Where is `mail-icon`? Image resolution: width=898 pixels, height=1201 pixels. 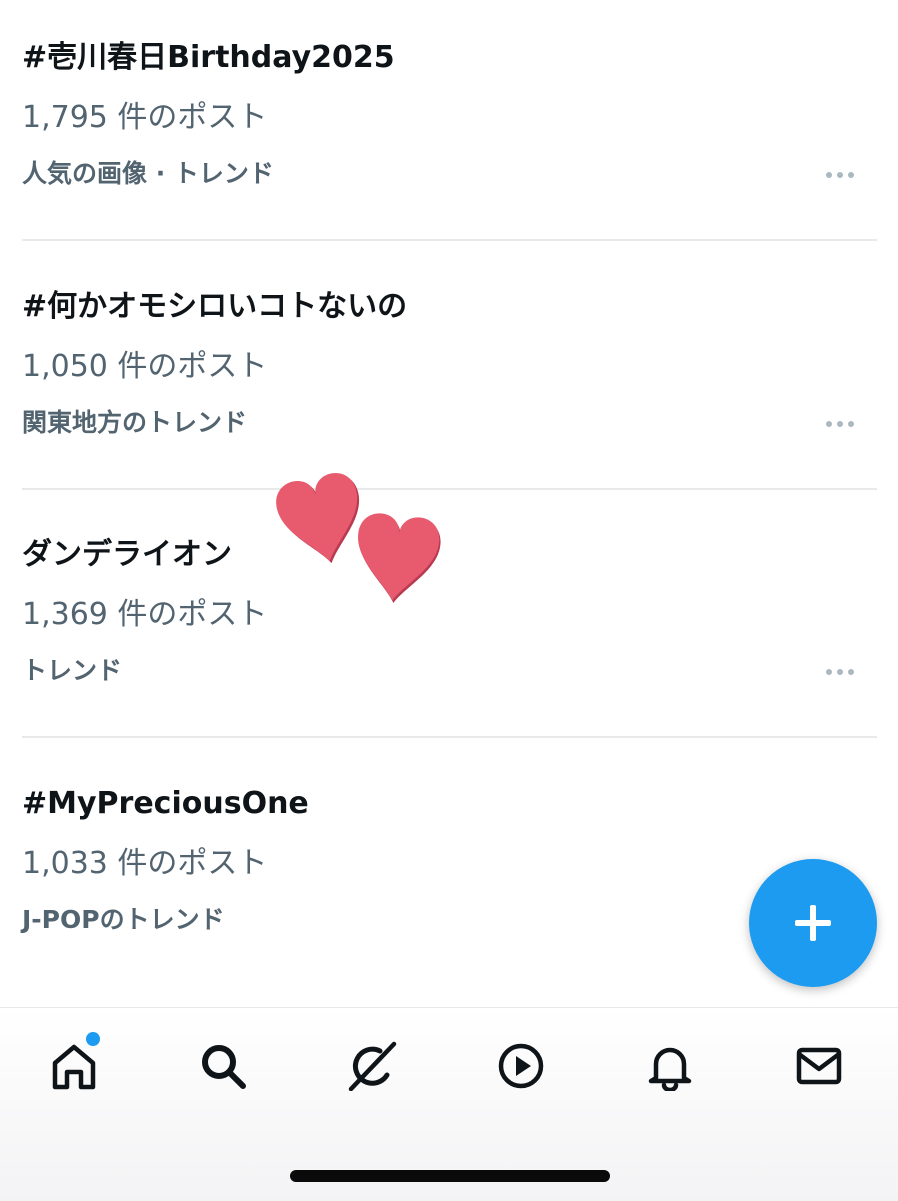 mail-icon is located at coordinates (819, 1066).